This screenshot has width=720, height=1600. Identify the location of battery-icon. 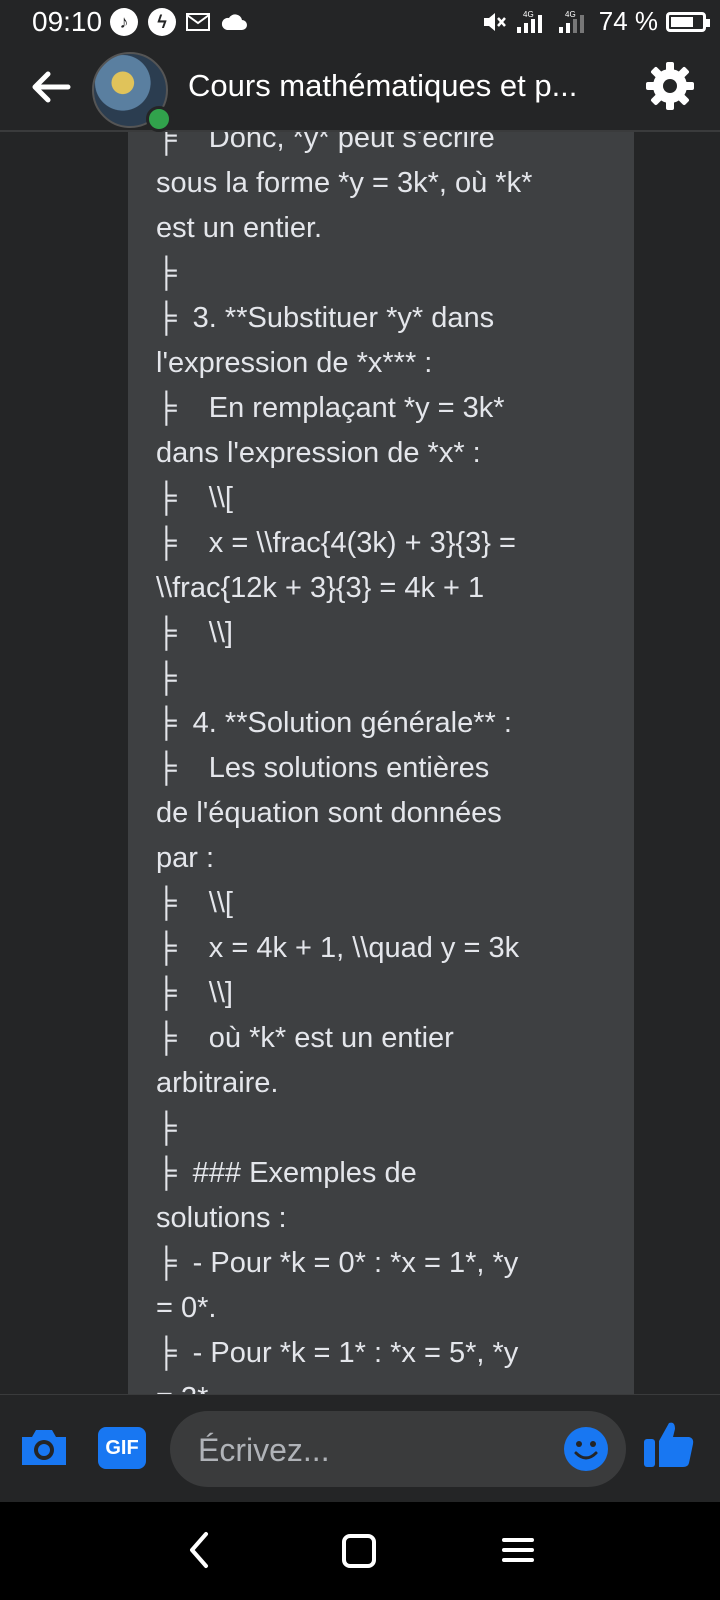
(688, 21).